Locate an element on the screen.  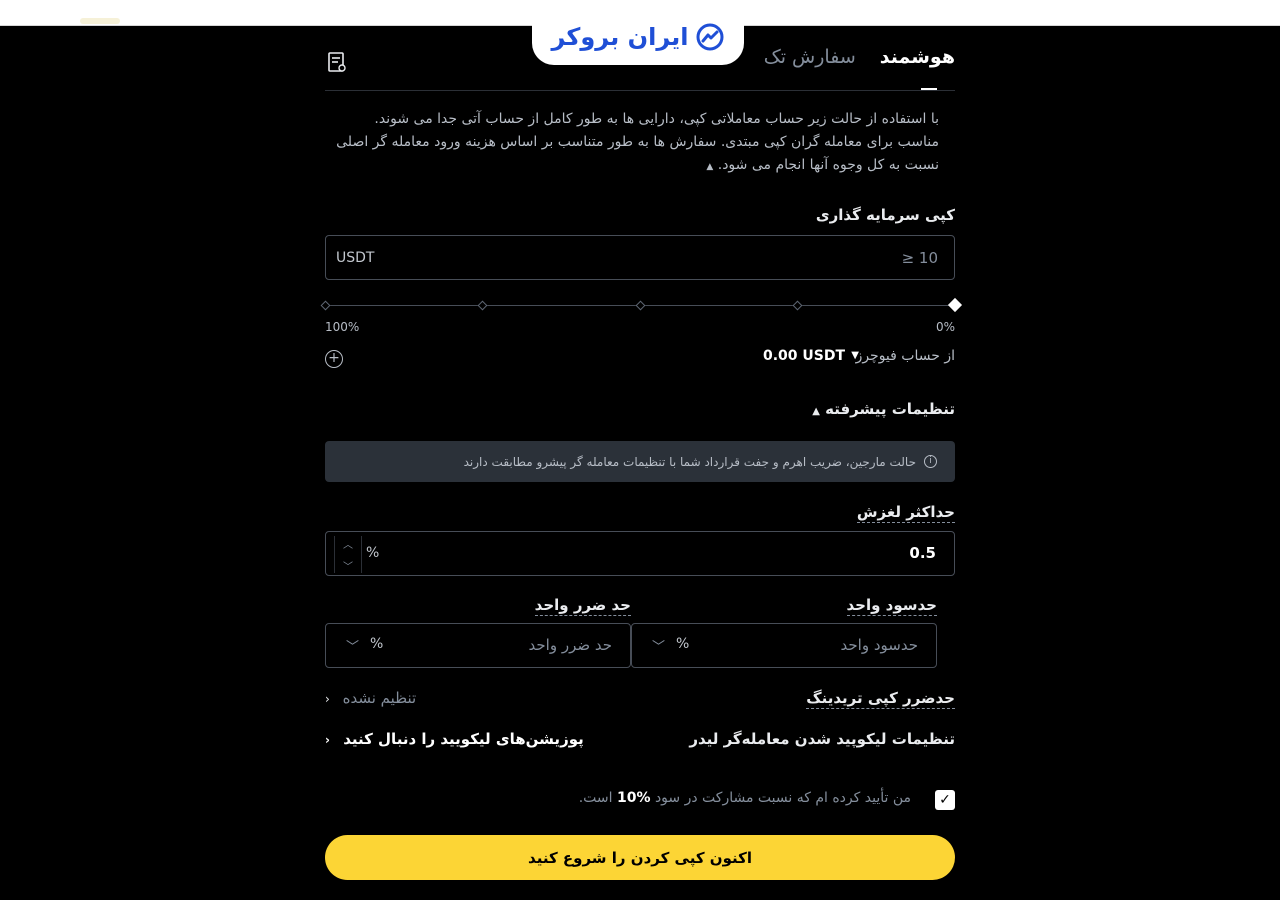
confirm-text-before: من تأیید کرده ام که نسبت مشارکت در سود is located at coordinates (782, 798).